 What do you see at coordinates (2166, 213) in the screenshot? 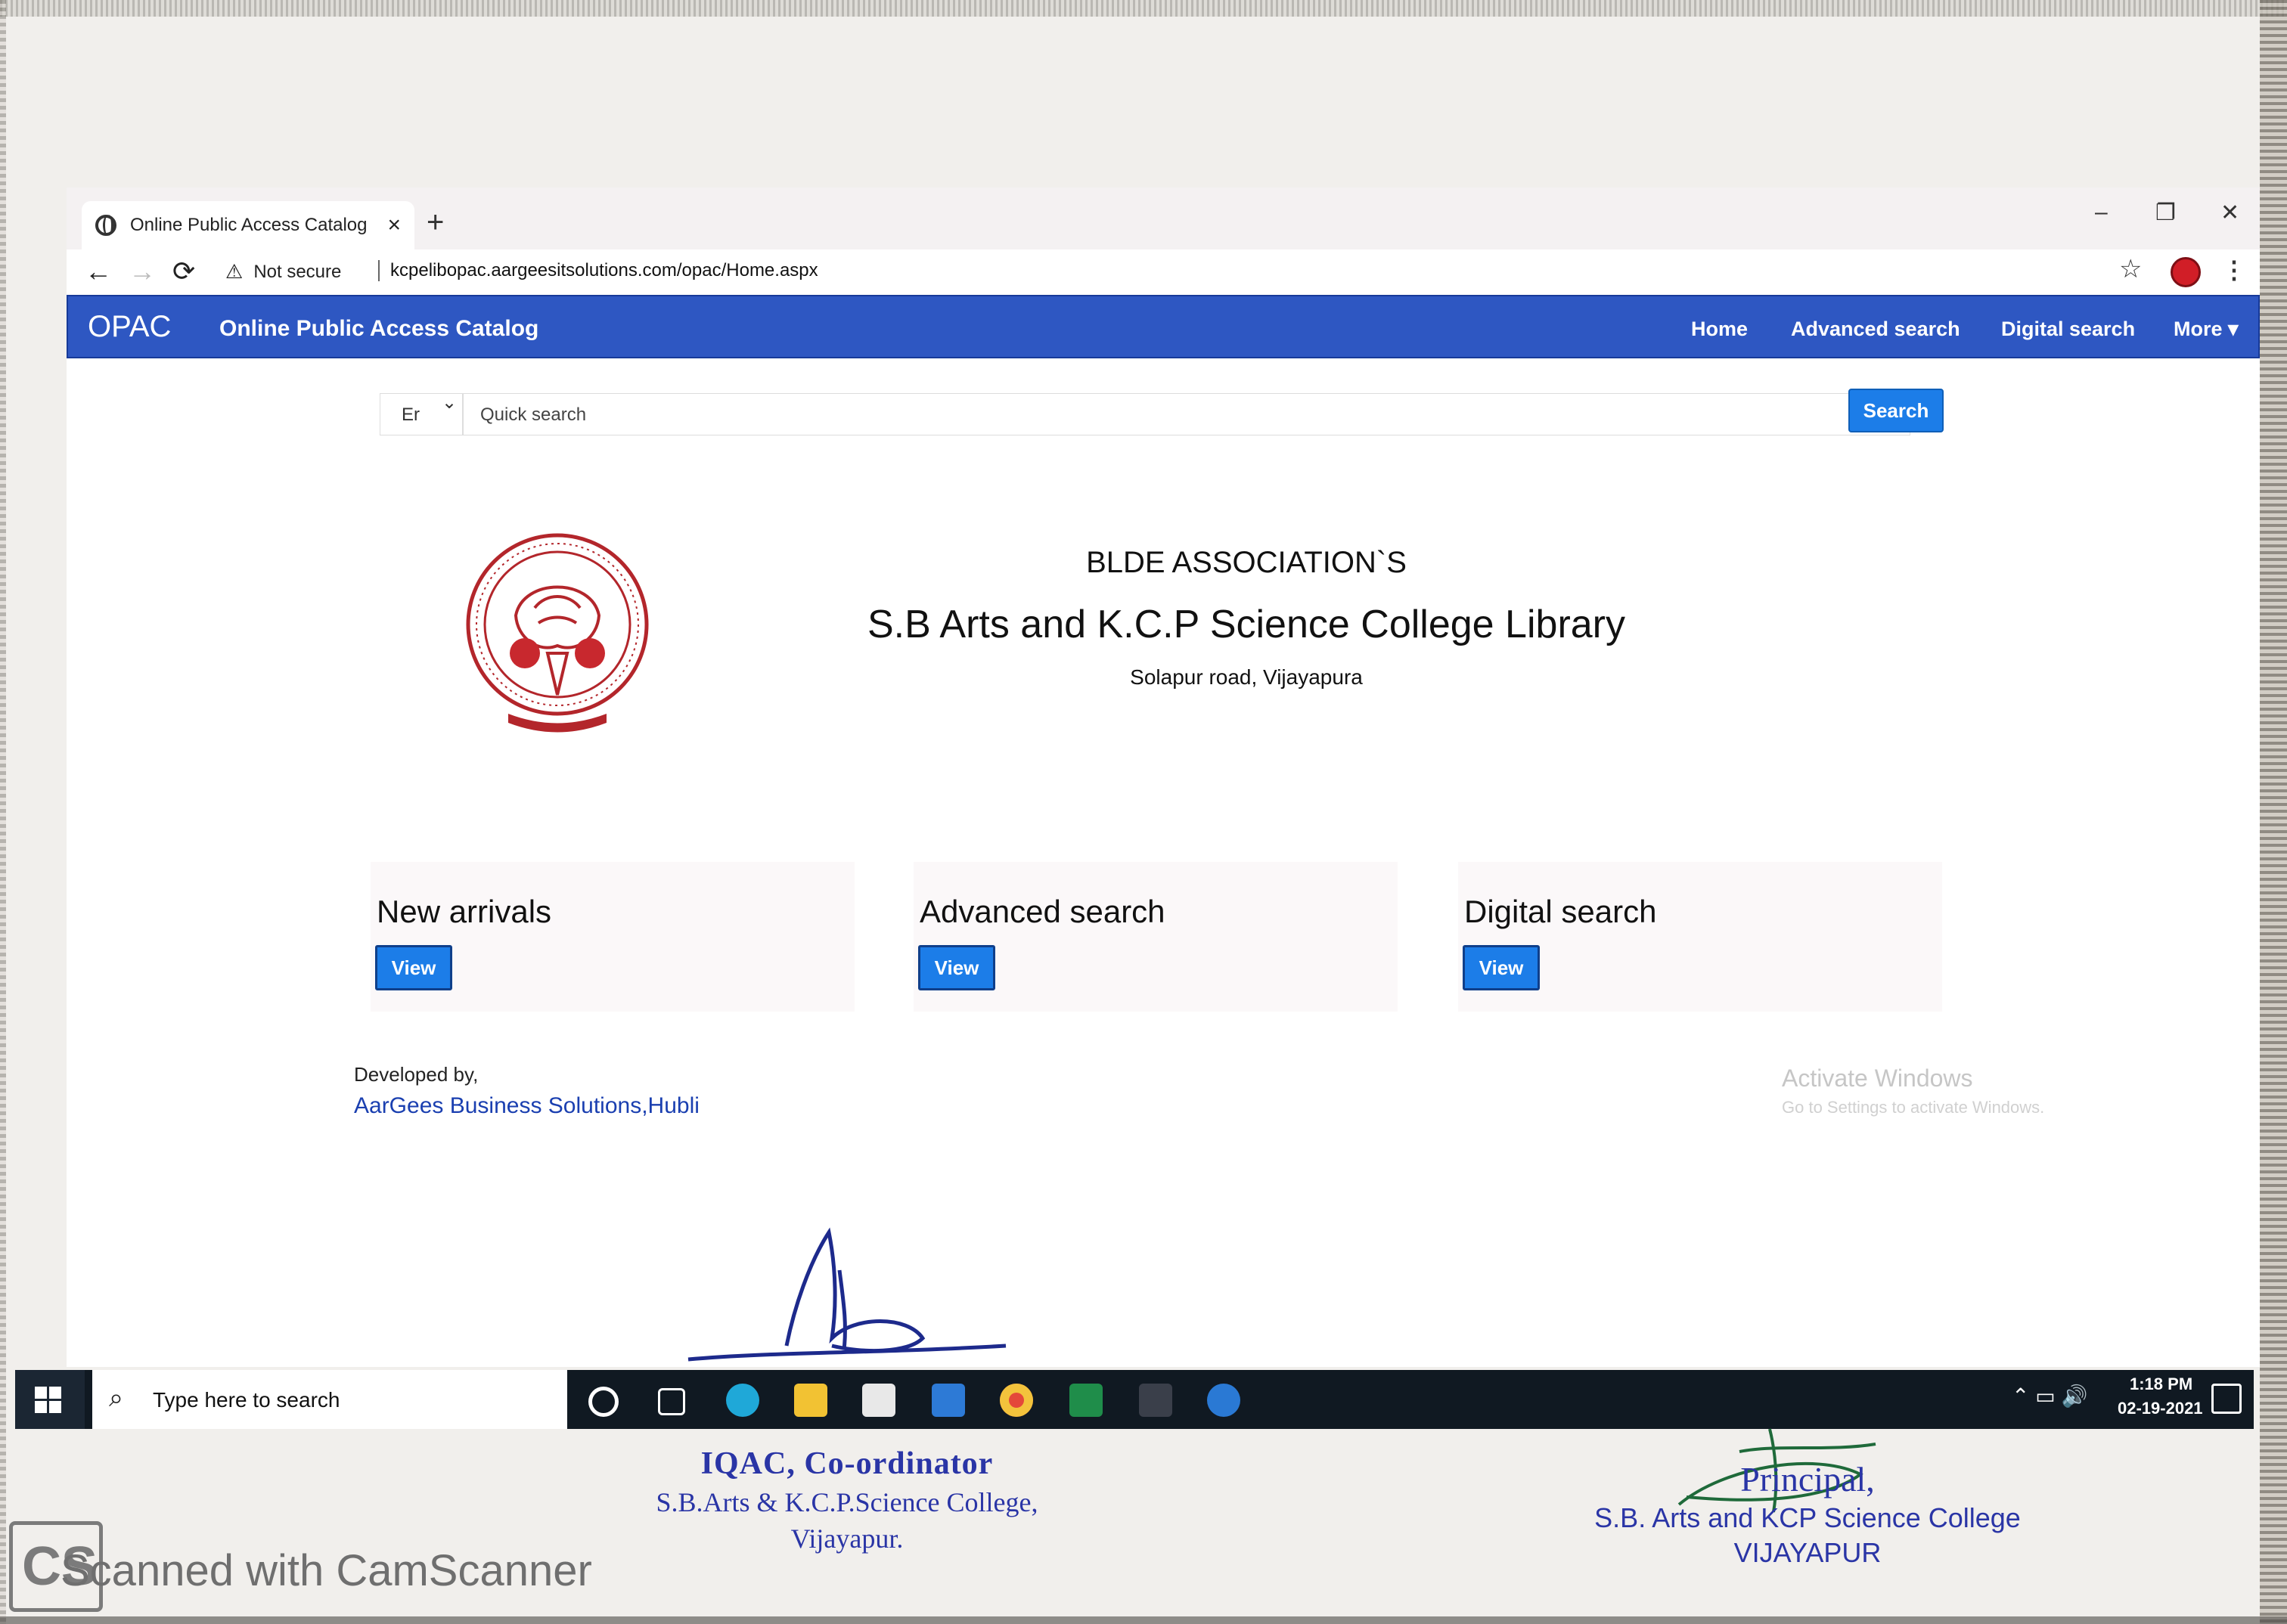
I see `restore-icon: ❐` at bounding box center [2166, 213].